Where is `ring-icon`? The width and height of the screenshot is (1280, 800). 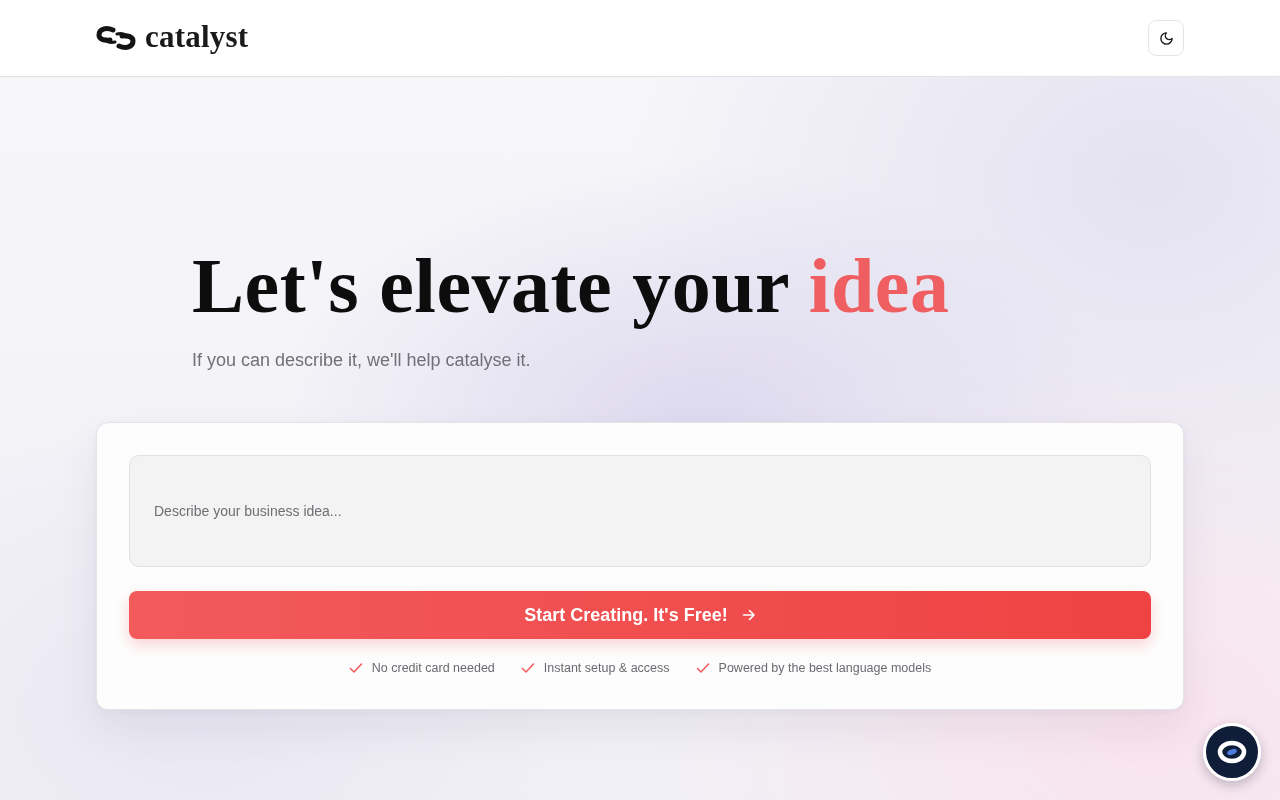
ring-icon is located at coordinates (1232, 752).